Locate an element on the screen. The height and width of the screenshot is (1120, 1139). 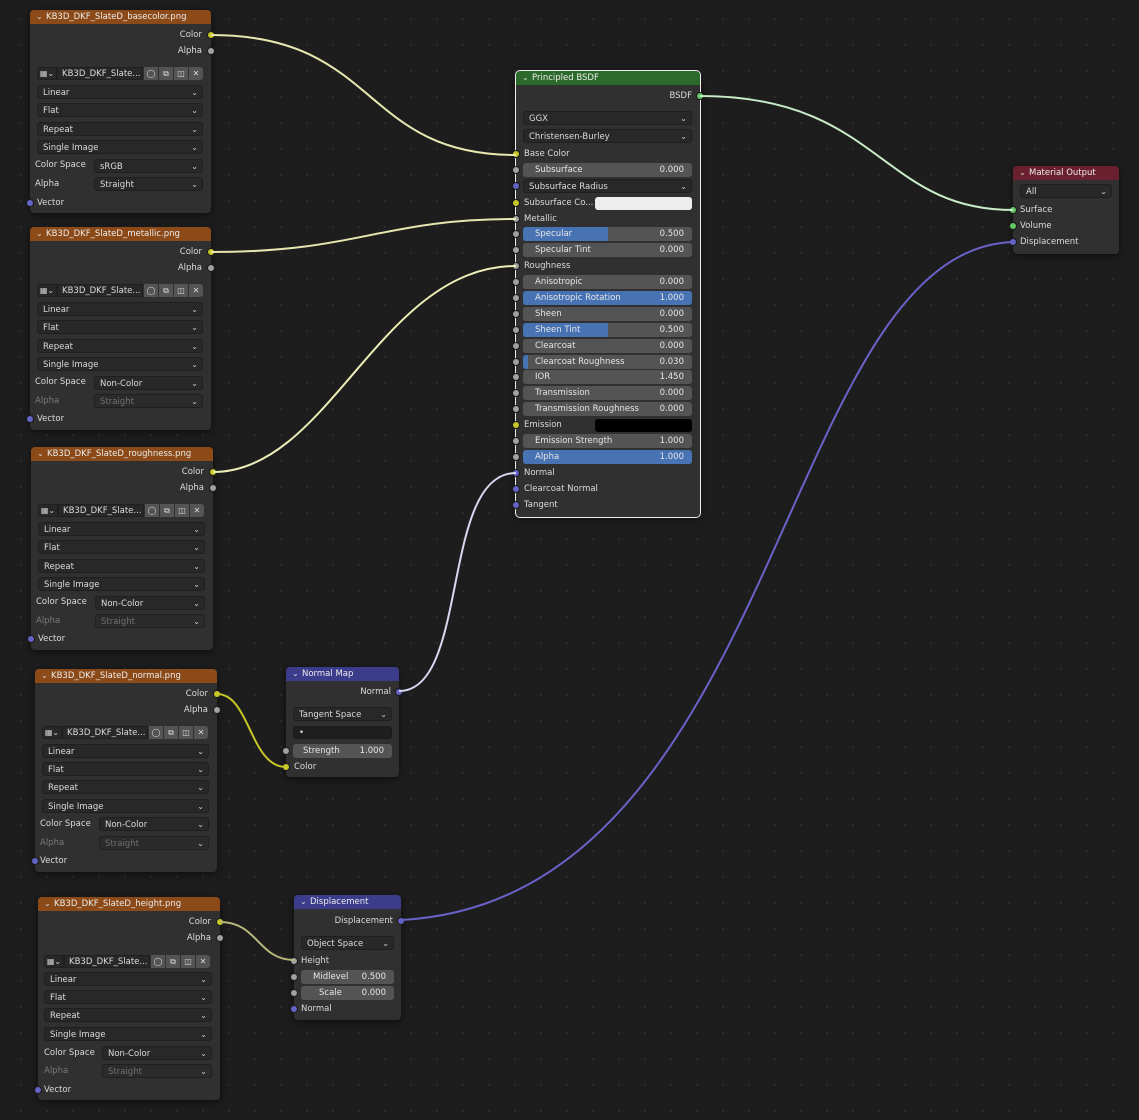
output-alpha-socket is located at coordinates (213, 488).